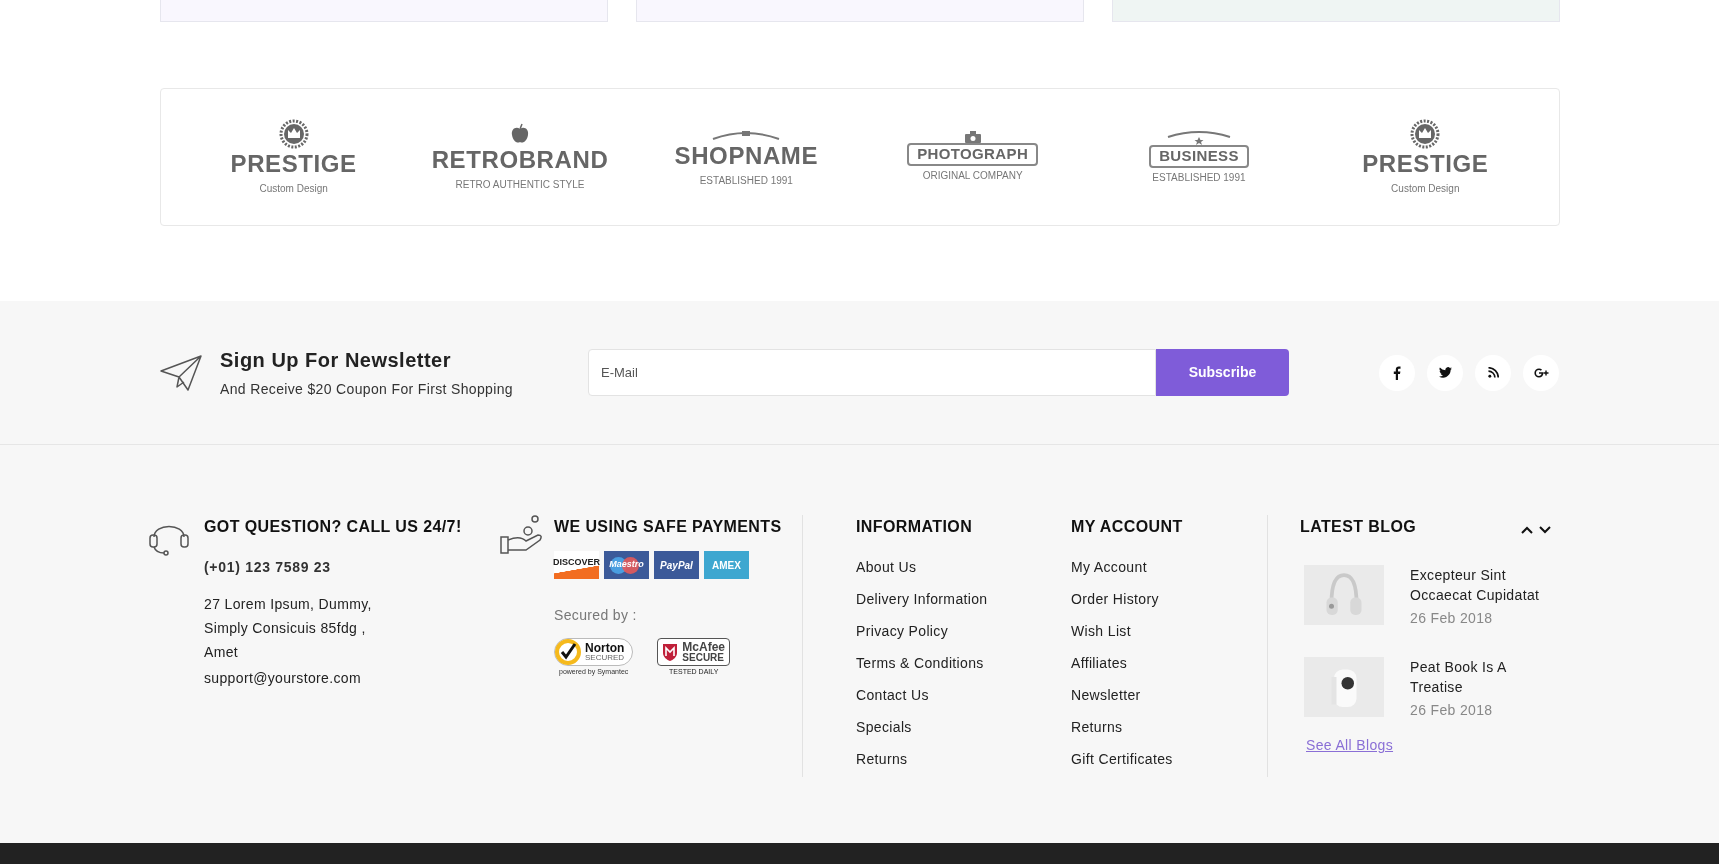 This screenshot has height=864, width=1719. Describe the element at coordinates (576, 565) in the screenshot. I see `discover-card-logo: DISCOVER` at that location.